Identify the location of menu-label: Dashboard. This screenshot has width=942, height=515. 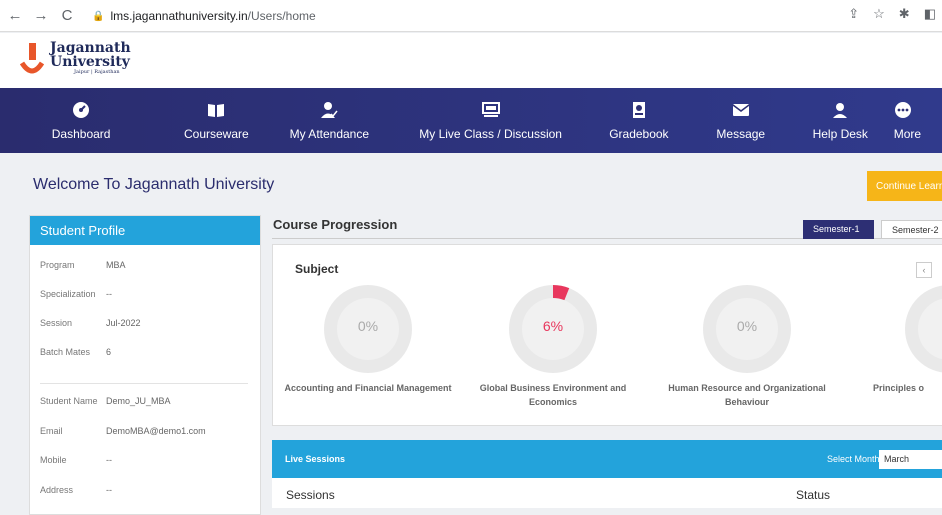
(81, 133).